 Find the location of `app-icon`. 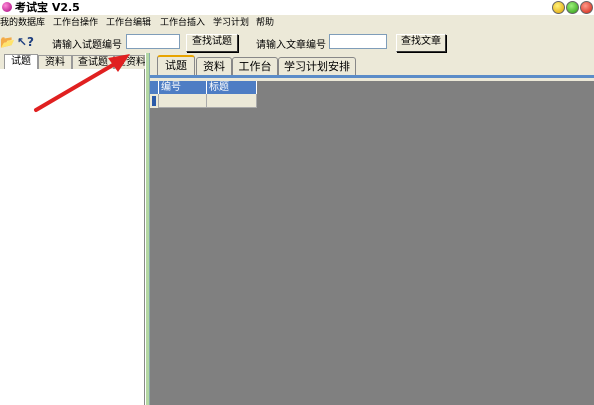

app-icon is located at coordinates (7, 7).